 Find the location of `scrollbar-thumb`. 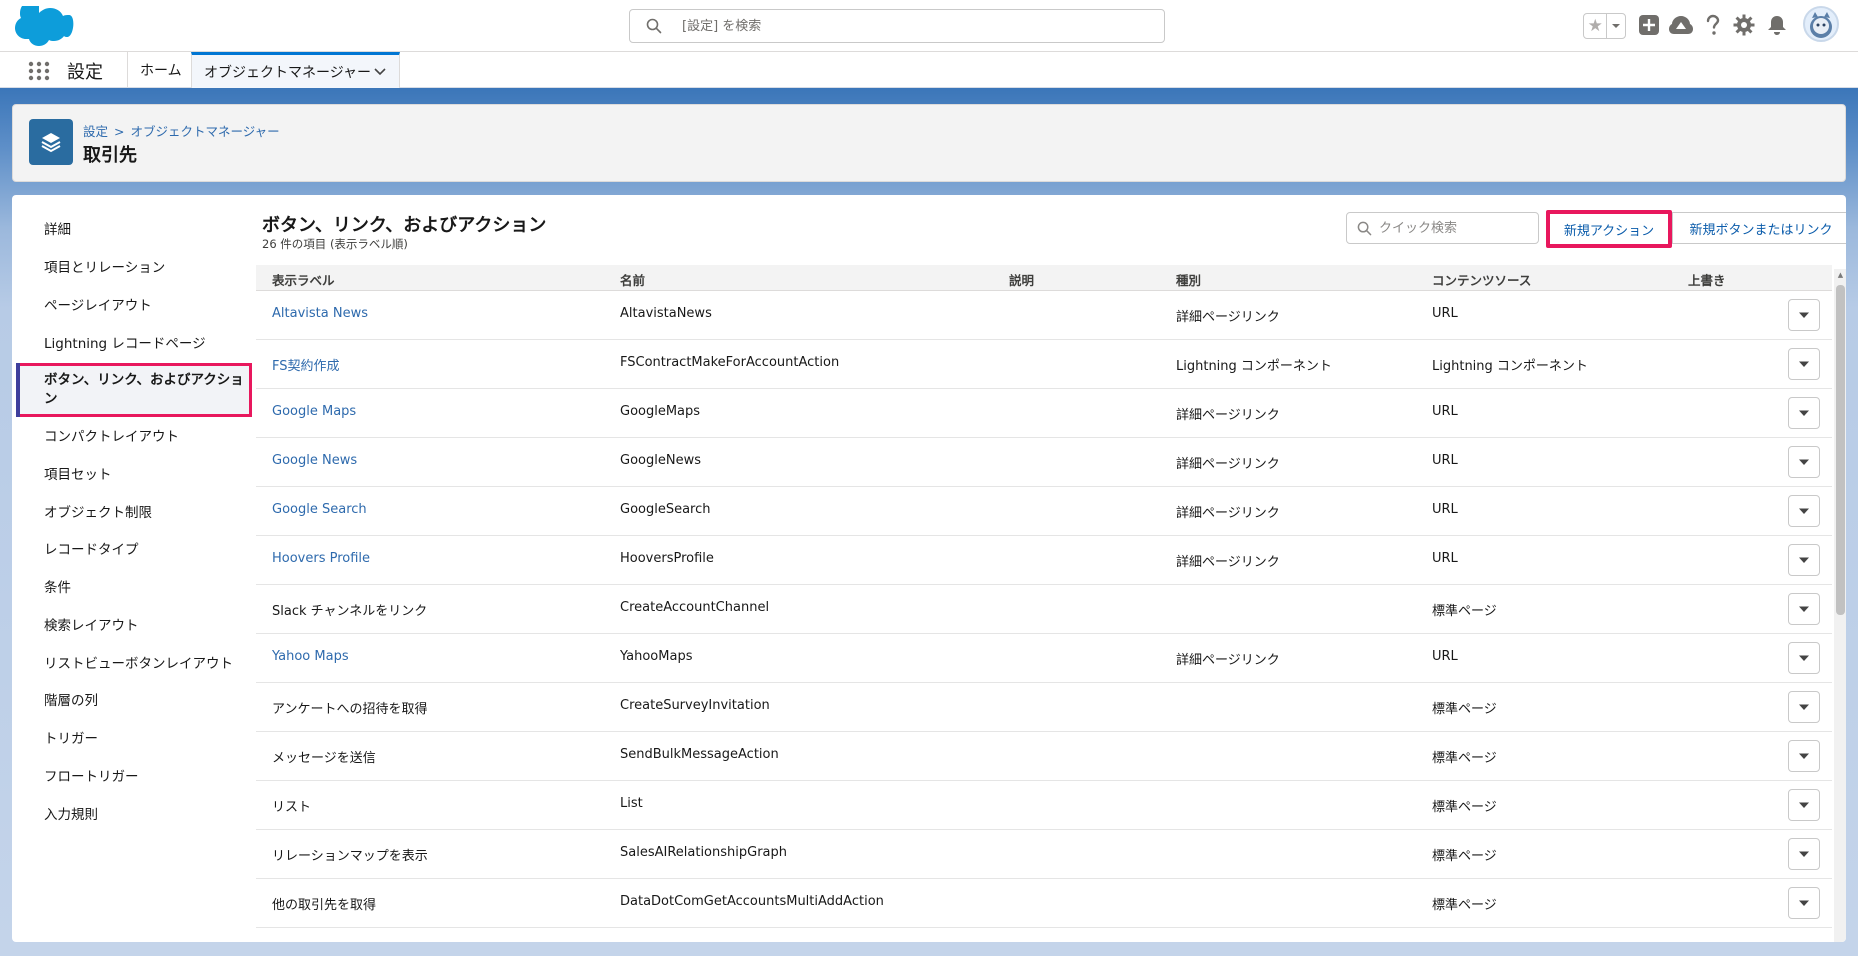

scrollbar-thumb is located at coordinates (1840, 450).